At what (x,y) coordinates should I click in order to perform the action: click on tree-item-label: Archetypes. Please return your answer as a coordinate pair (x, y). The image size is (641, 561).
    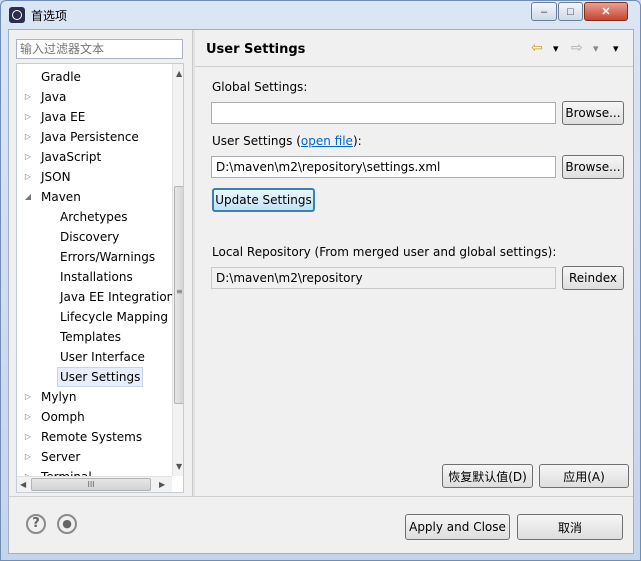
    Looking at the image, I should click on (94, 217).